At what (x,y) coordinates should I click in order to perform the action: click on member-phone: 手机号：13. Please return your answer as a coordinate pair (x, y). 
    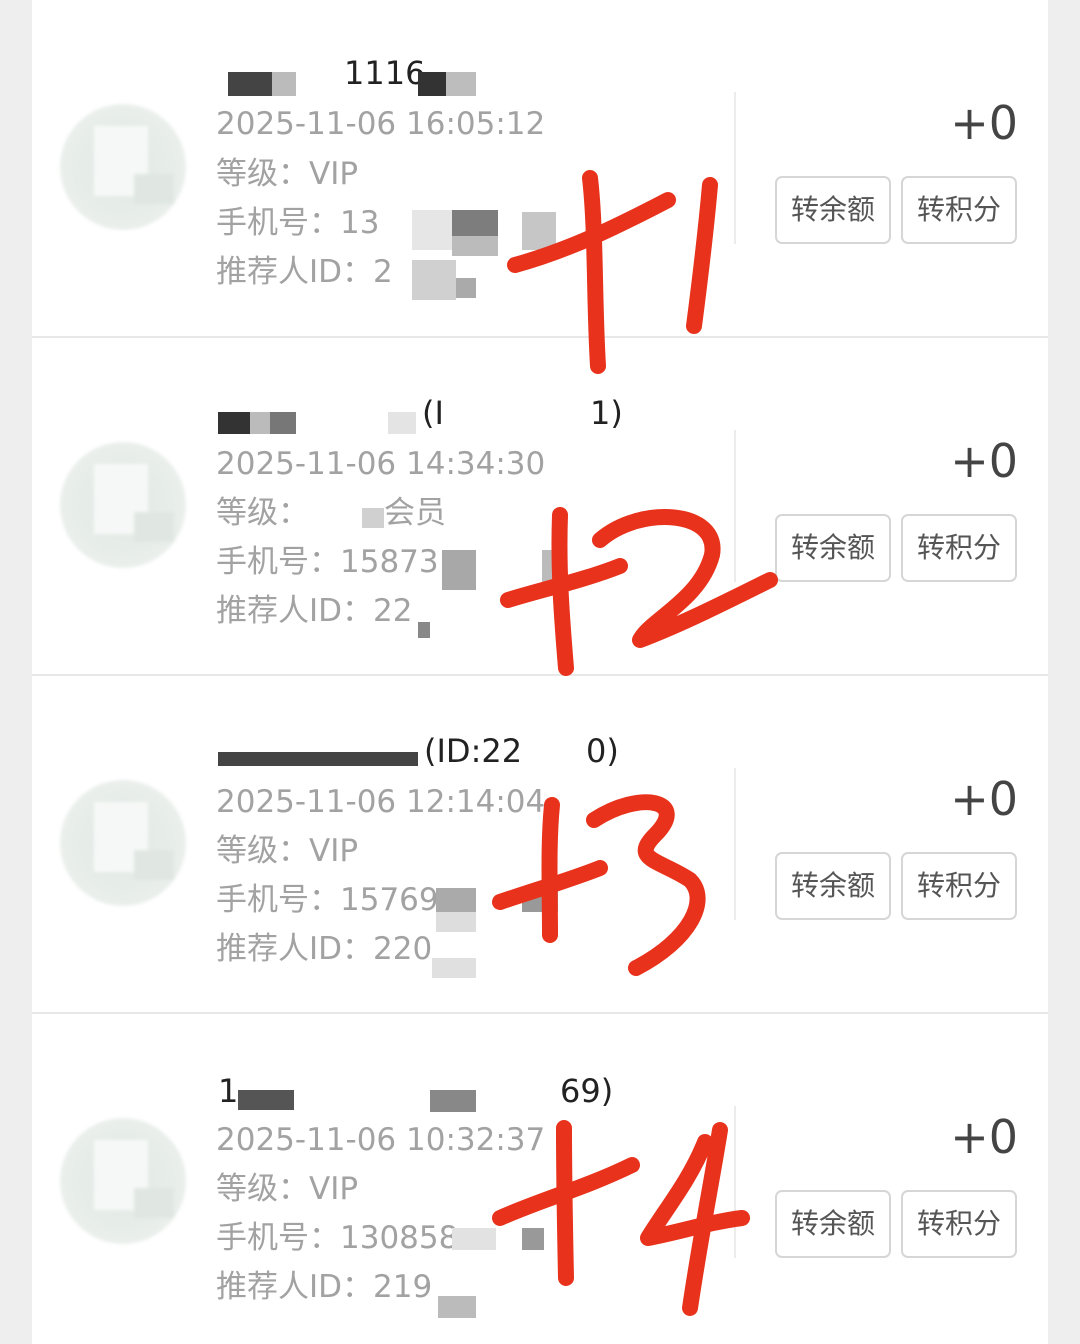
    Looking at the image, I should click on (298, 223).